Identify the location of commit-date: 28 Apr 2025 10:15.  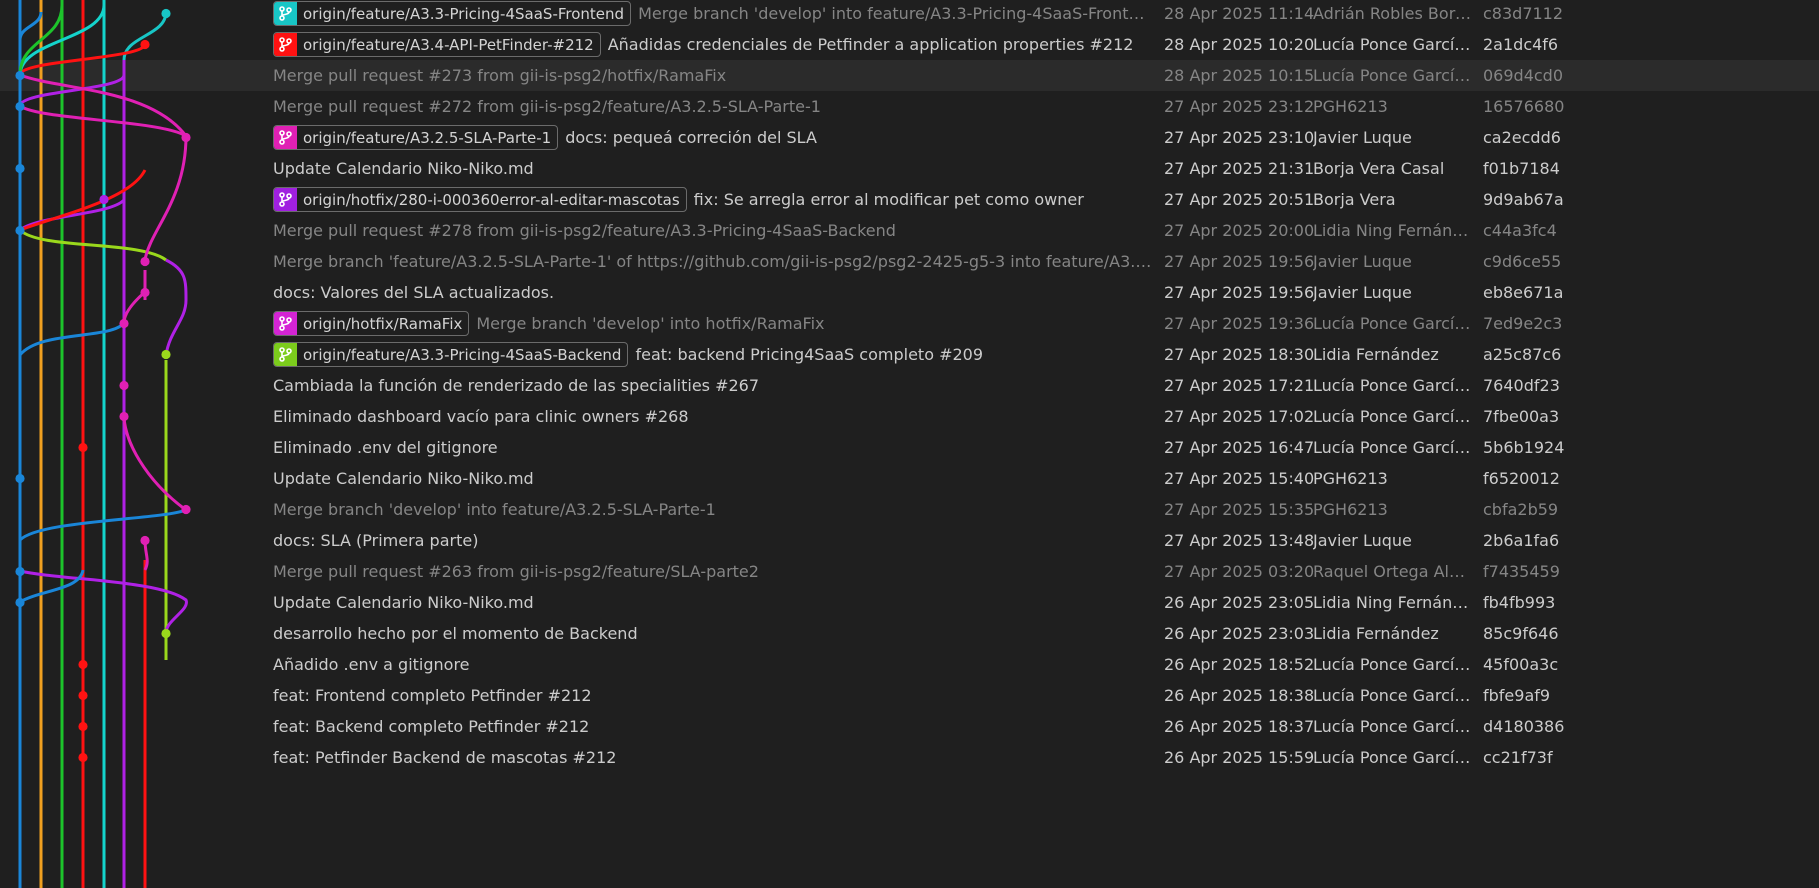
(1239, 75).